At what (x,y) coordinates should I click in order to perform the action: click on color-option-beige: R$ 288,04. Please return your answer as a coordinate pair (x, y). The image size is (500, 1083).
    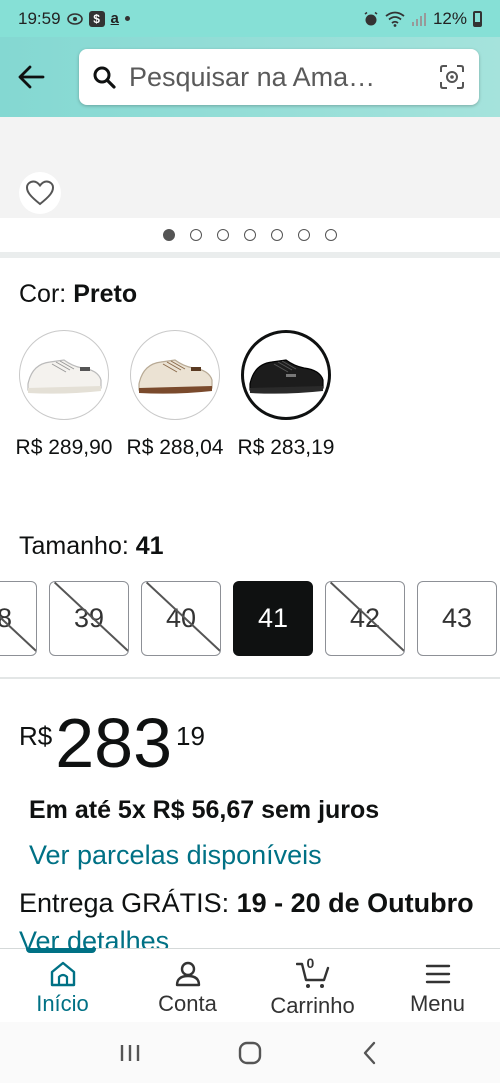
    Looking at the image, I should click on (175, 396).